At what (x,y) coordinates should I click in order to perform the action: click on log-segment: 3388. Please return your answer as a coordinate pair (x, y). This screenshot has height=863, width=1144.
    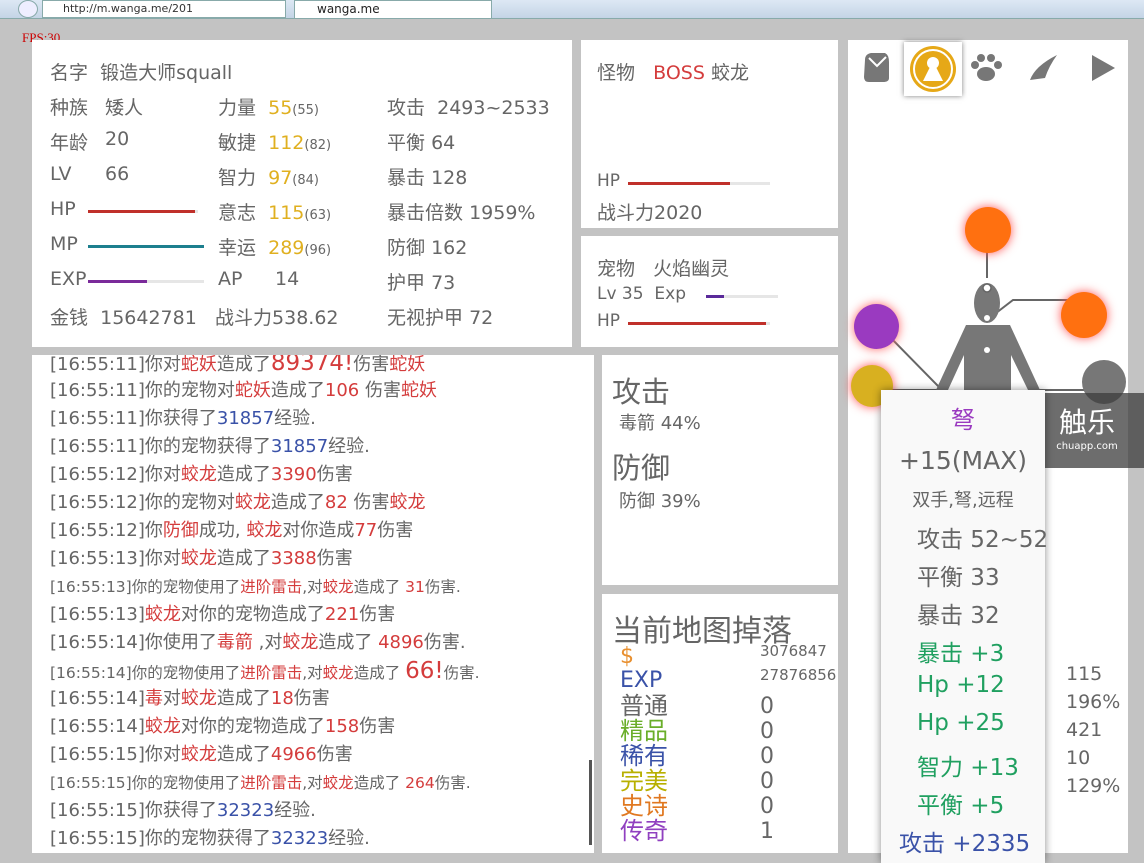
    Looking at the image, I should click on (293, 558).